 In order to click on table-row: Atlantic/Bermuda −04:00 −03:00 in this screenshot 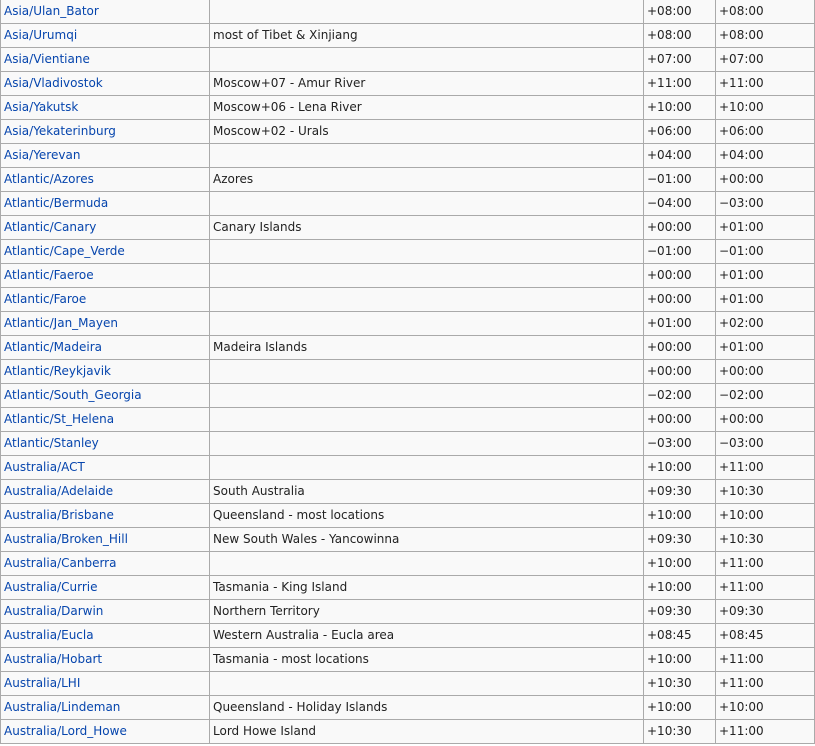, I will do `click(407, 203)`.